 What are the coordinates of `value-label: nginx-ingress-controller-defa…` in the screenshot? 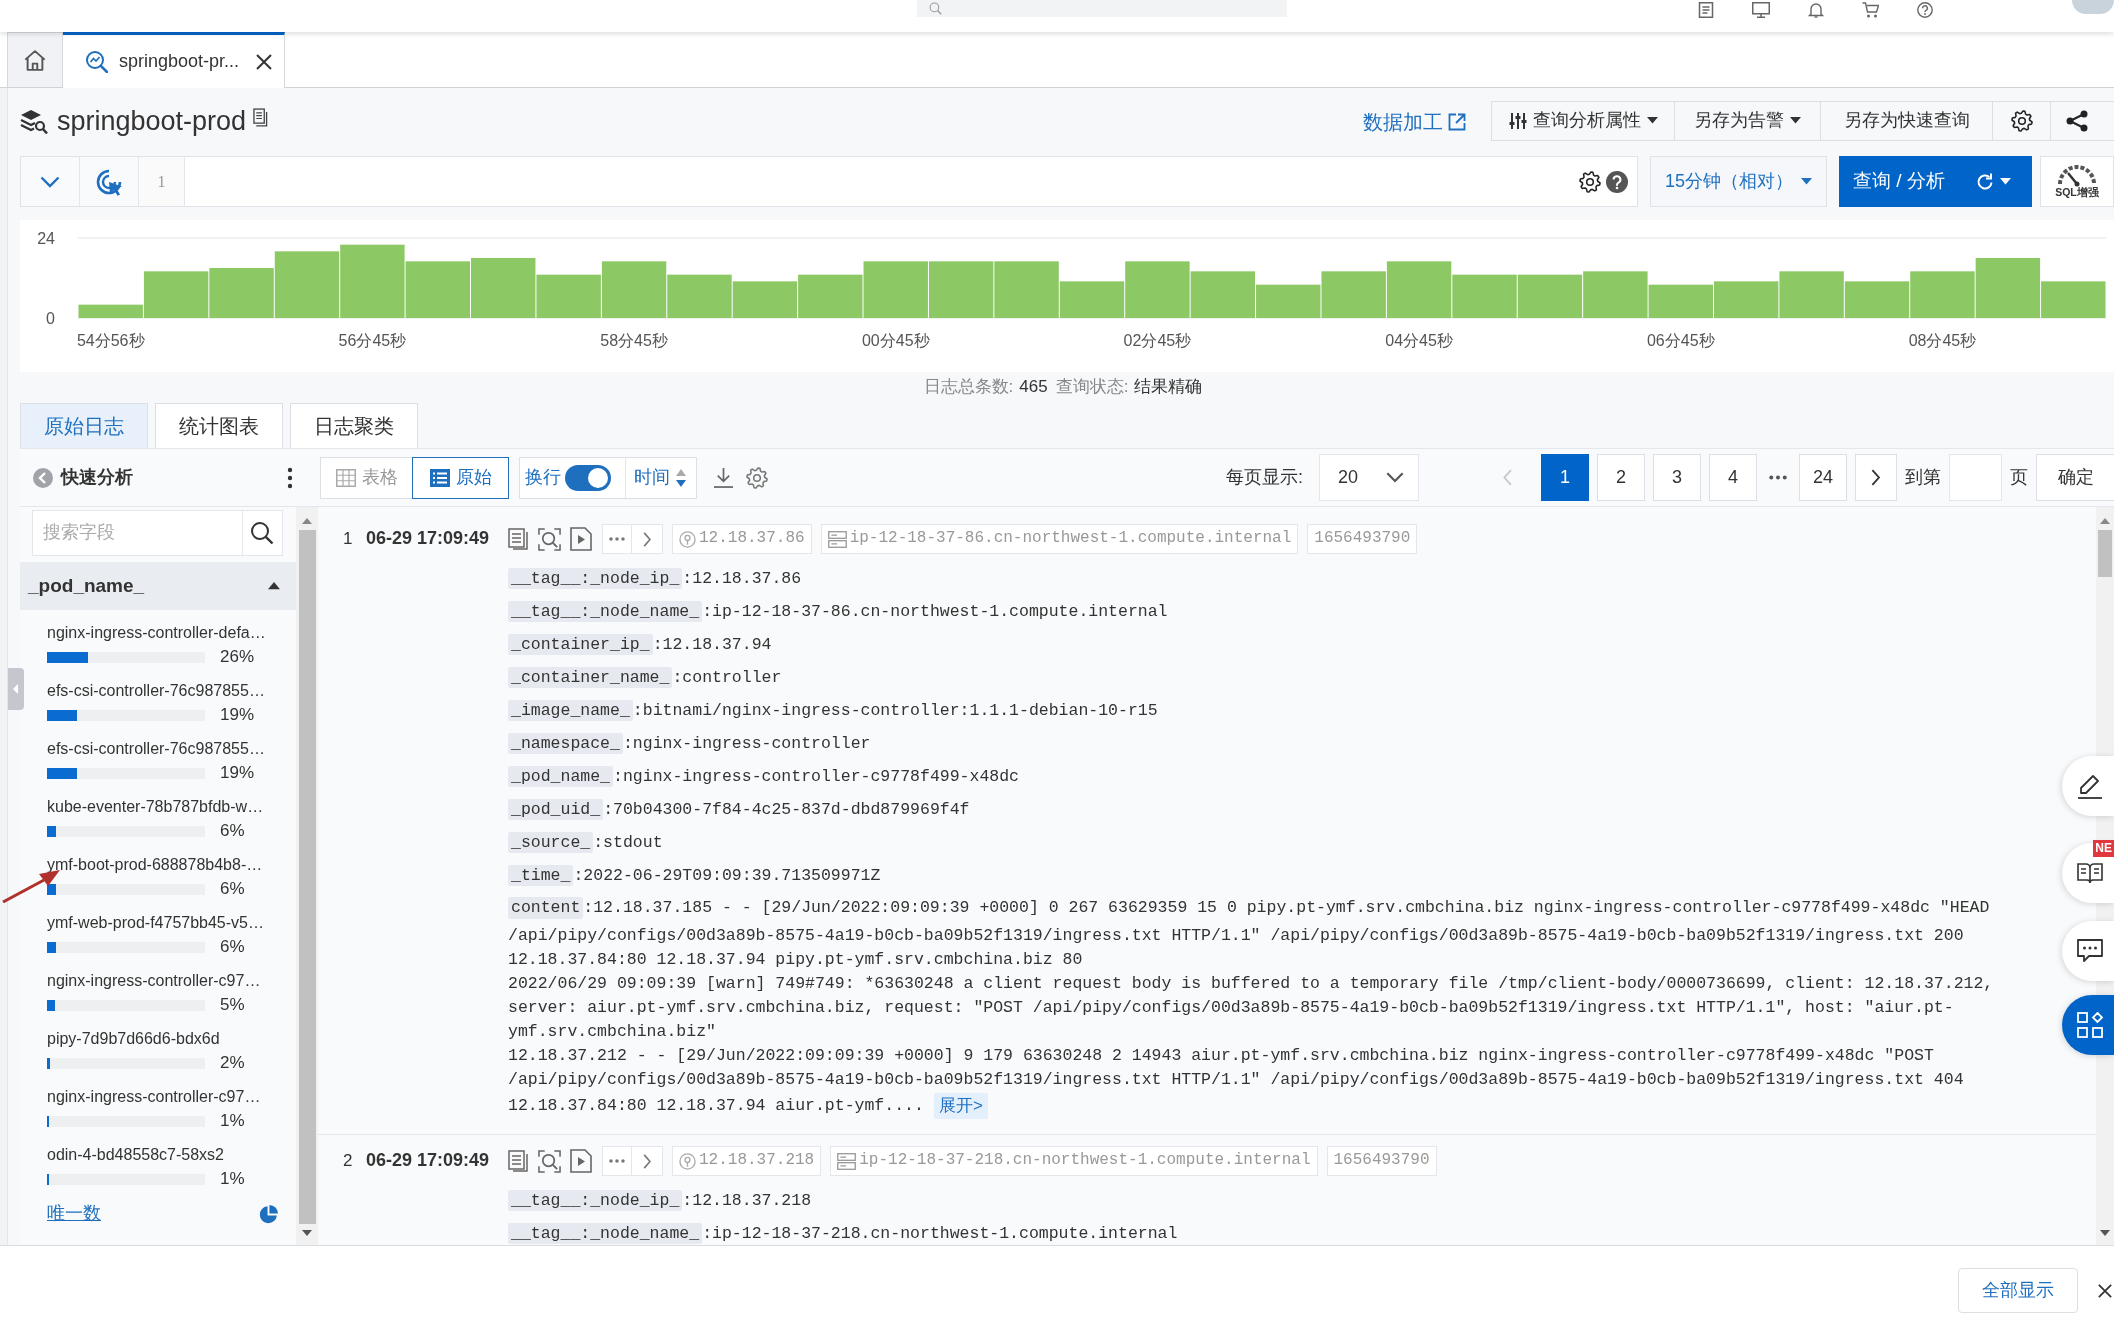 It's located at (156, 633).